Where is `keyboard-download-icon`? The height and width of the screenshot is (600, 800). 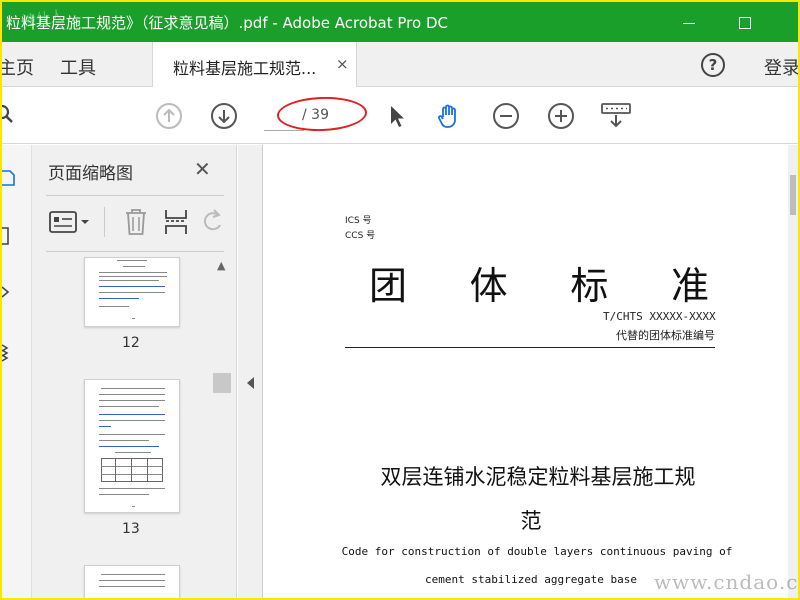 keyboard-download-icon is located at coordinates (616, 116).